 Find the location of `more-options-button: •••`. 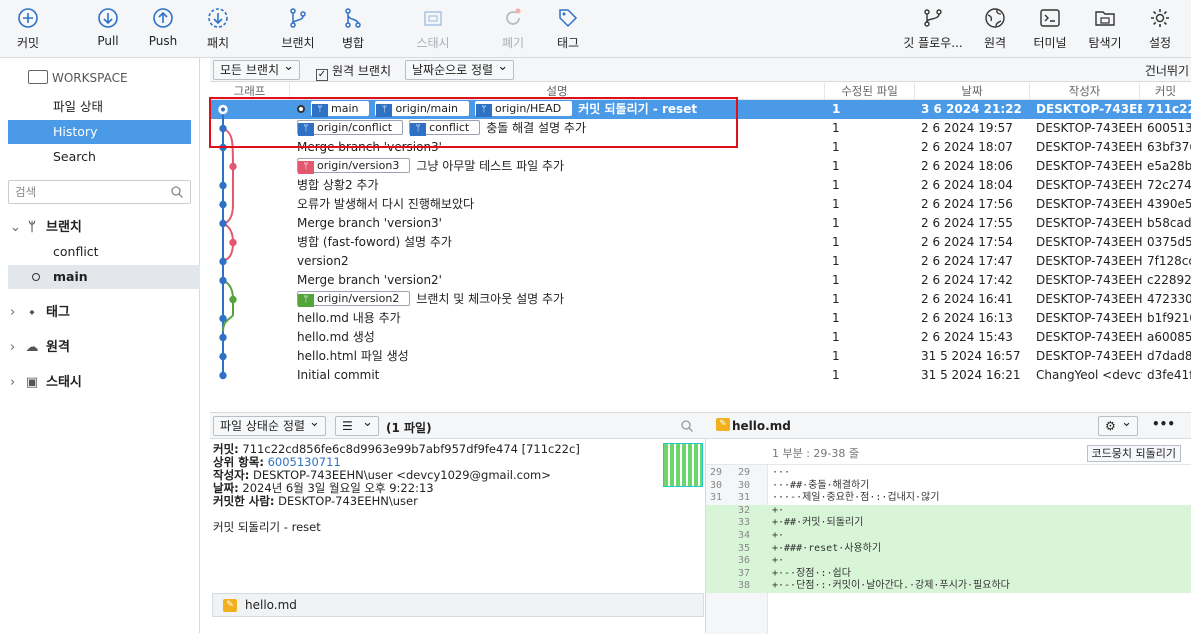

more-options-button: ••• is located at coordinates (1163, 424).